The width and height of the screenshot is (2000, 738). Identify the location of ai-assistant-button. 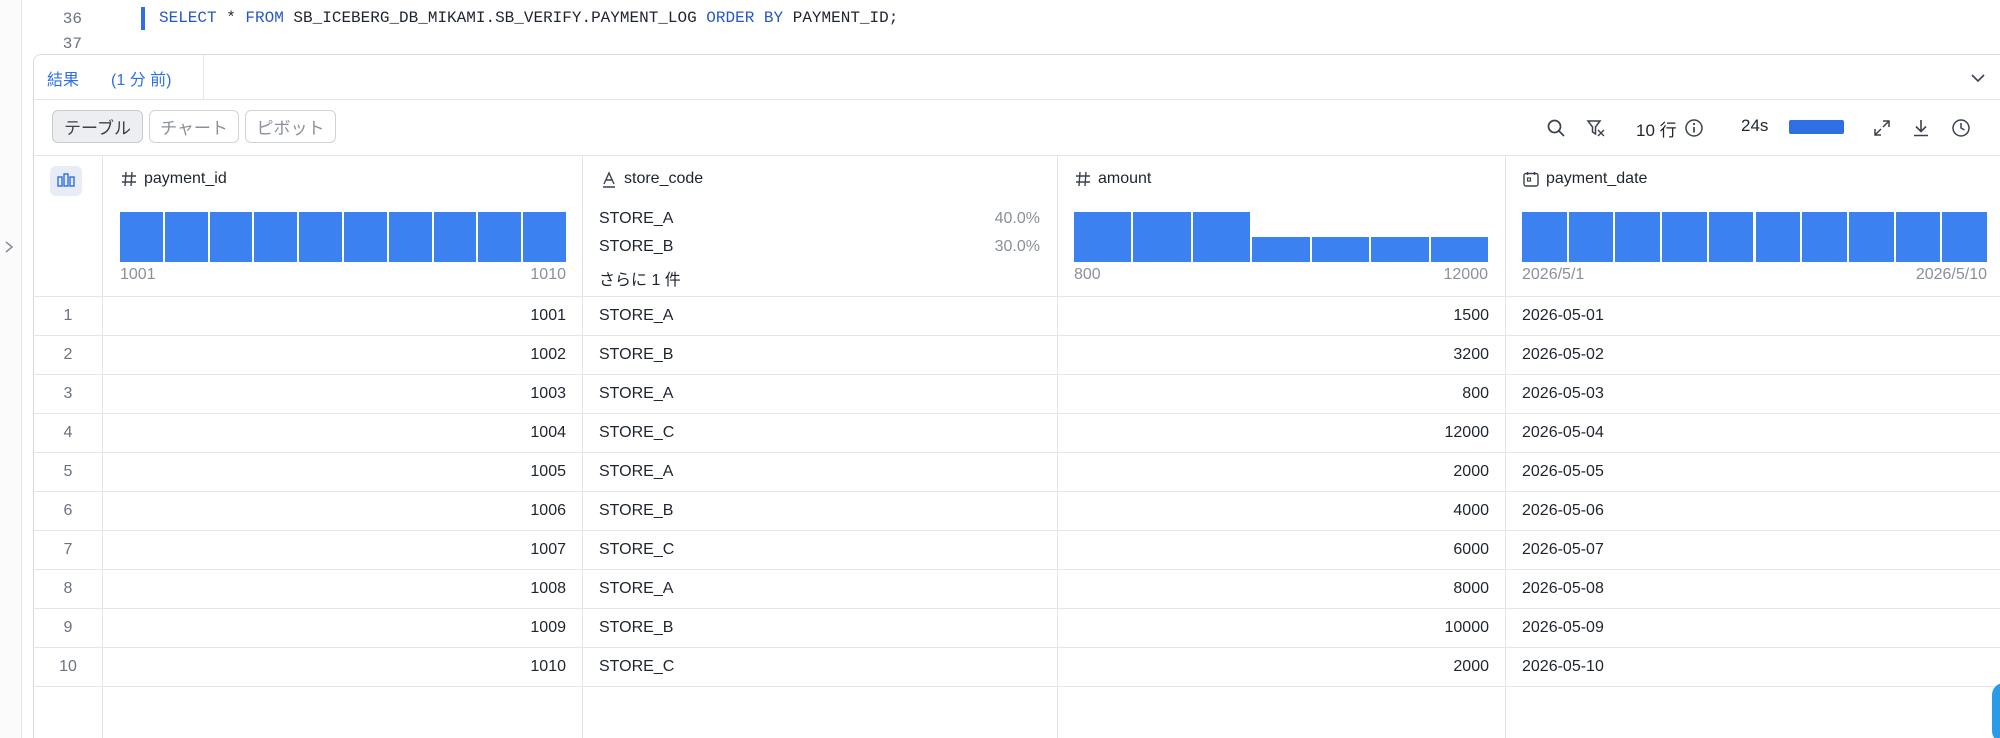
(1996, 710).